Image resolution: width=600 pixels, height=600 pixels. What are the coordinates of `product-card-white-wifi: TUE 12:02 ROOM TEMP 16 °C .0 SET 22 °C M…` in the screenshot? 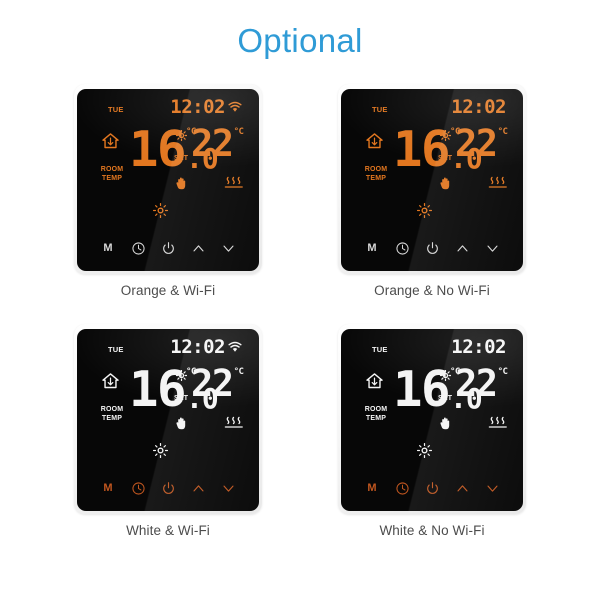 It's located at (168, 431).